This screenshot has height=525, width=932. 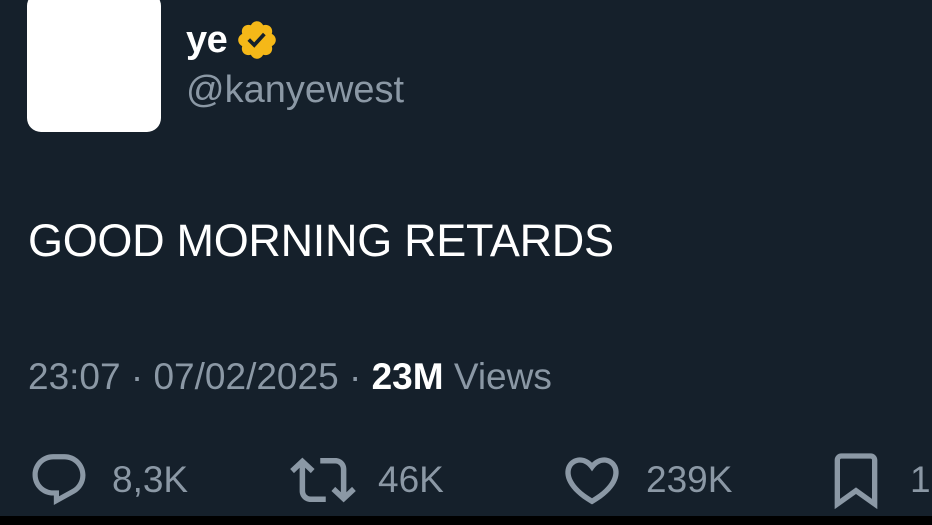 What do you see at coordinates (150, 479) in the screenshot?
I see `reply-count: 8,3K` at bounding box center [150, 479].